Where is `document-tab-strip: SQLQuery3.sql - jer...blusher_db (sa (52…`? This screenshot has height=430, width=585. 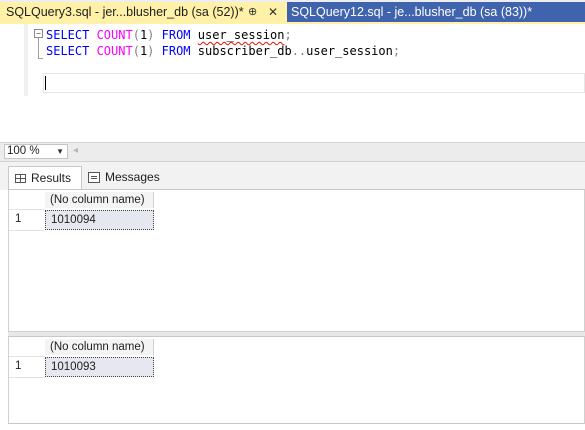 document-tab-strip: SQLQuery3.sql - jer...blusher_db (sa (52… is located at coordinates (292, 12).